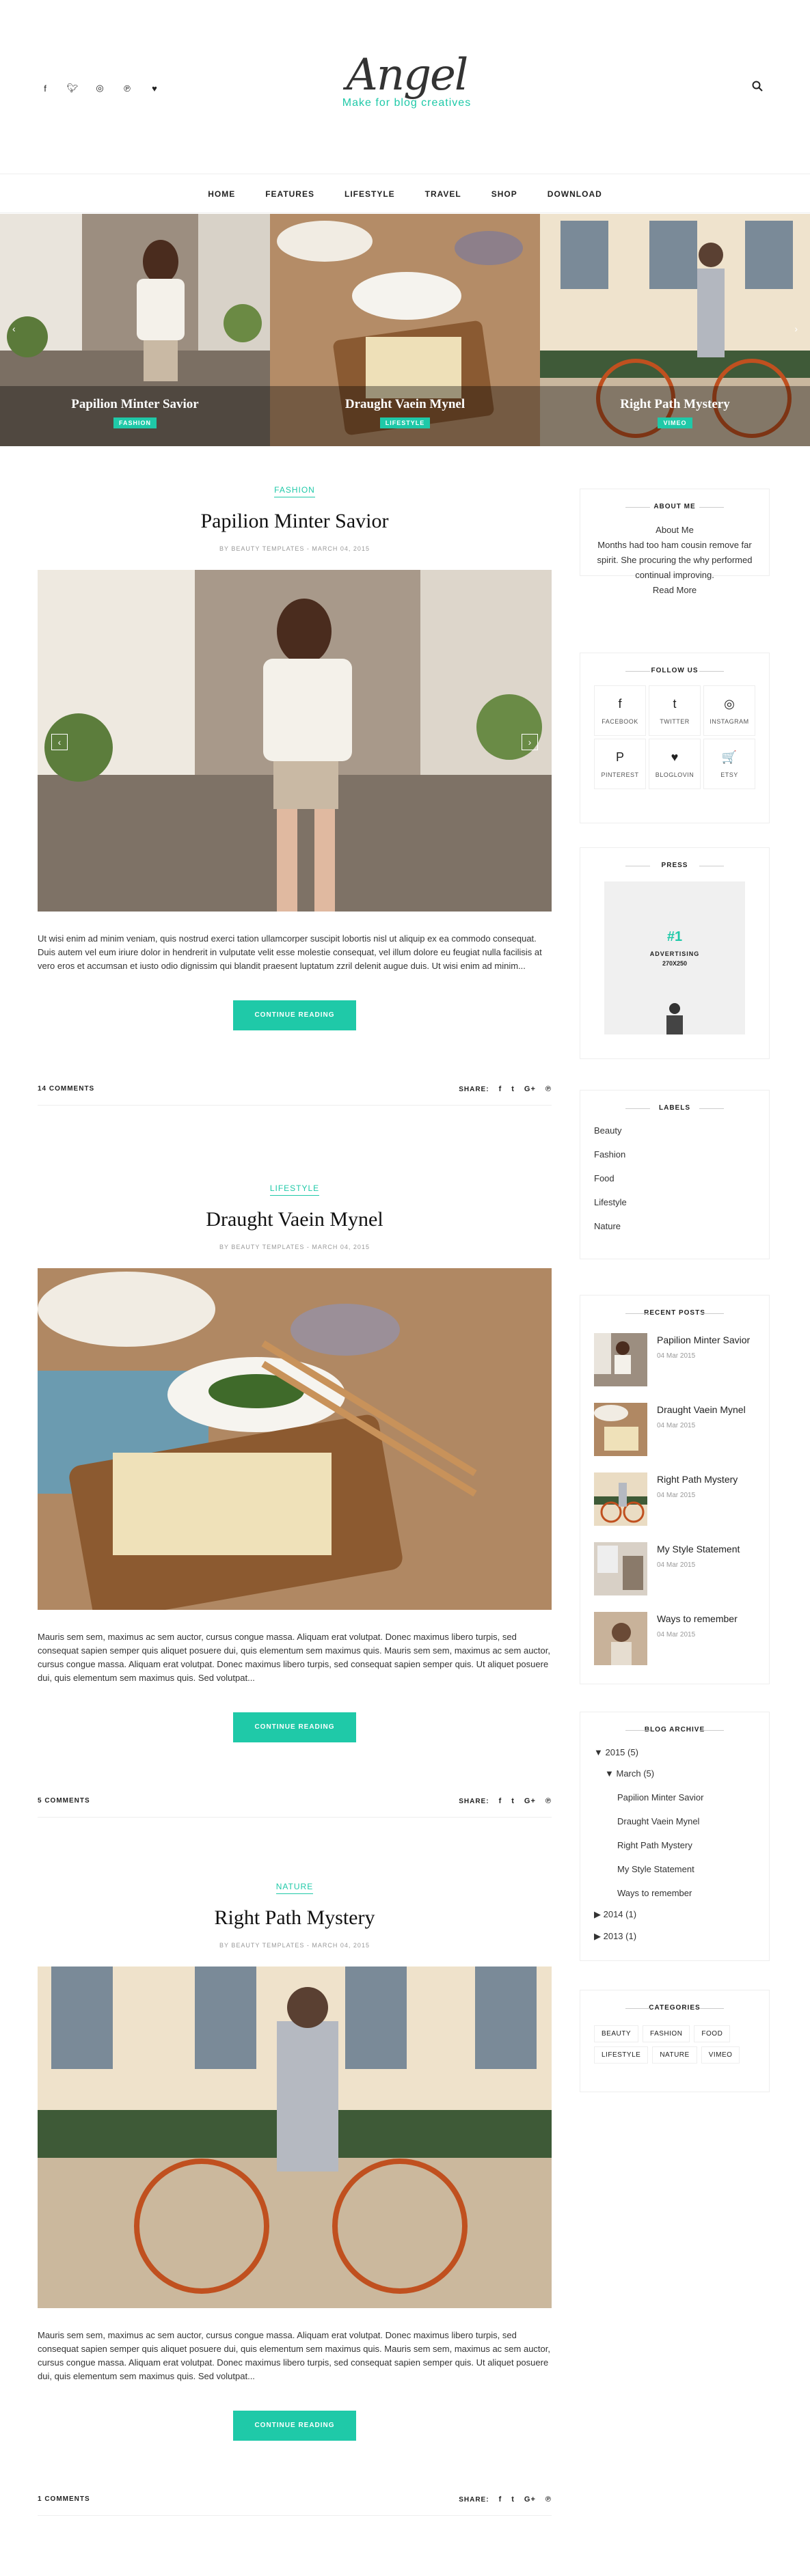  Describe the element at coordinates (712, 2033) in the screenshot. I see `category-tag: FOOD` at that location.